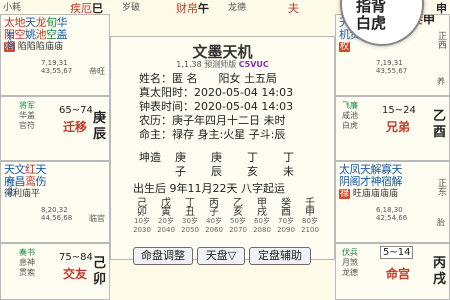 This screenshot has height=300, width=450. Describe the element at coordinates (212, 134) in the screenshot. I see `info-master: 命主：禄存 身主:火星 子斗:辰` at that location.